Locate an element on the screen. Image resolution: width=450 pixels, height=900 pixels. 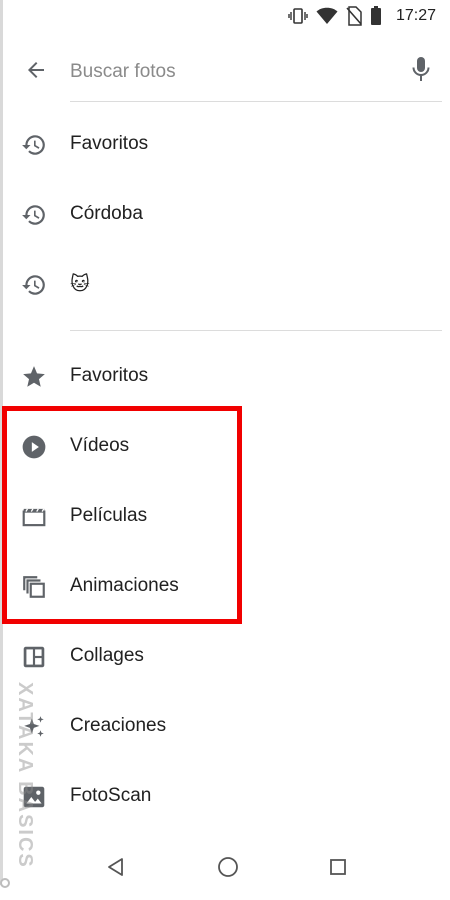
circle-home-icon is located at coordinates (228, 869).